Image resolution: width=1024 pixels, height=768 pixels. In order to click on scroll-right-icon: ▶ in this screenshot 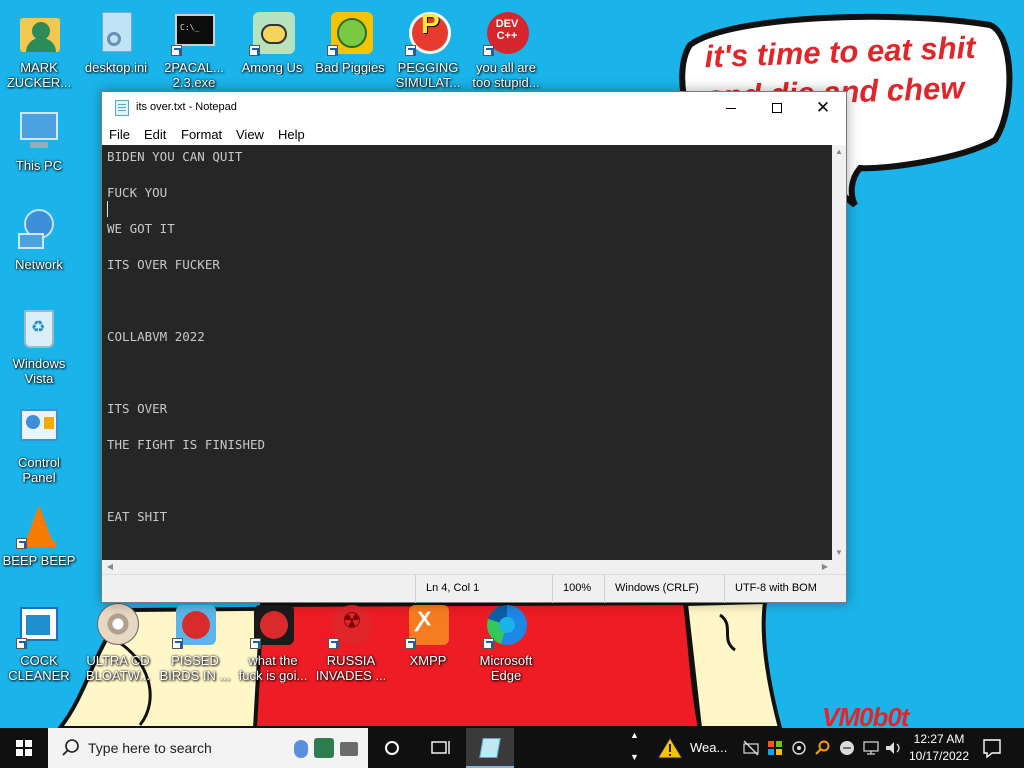, I will do `click(825, 567)`.